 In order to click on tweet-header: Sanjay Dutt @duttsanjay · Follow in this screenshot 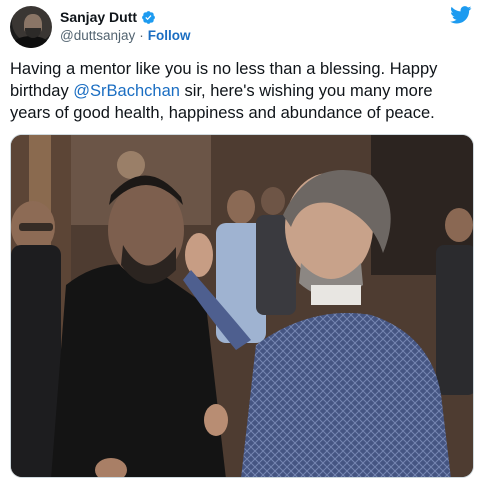, I will do `click(242, 27)`.